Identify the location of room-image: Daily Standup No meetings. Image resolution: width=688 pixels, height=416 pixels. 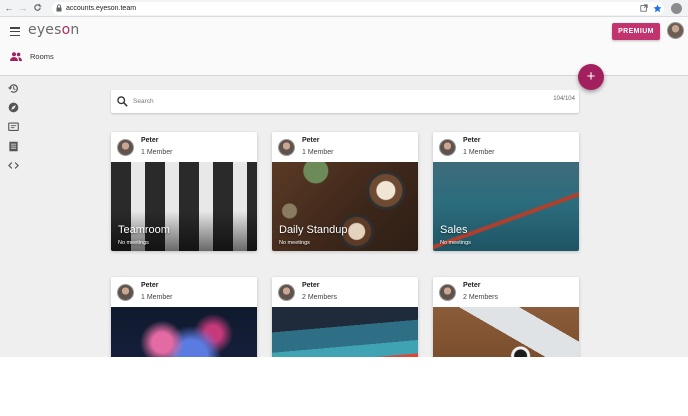
(345, 206).